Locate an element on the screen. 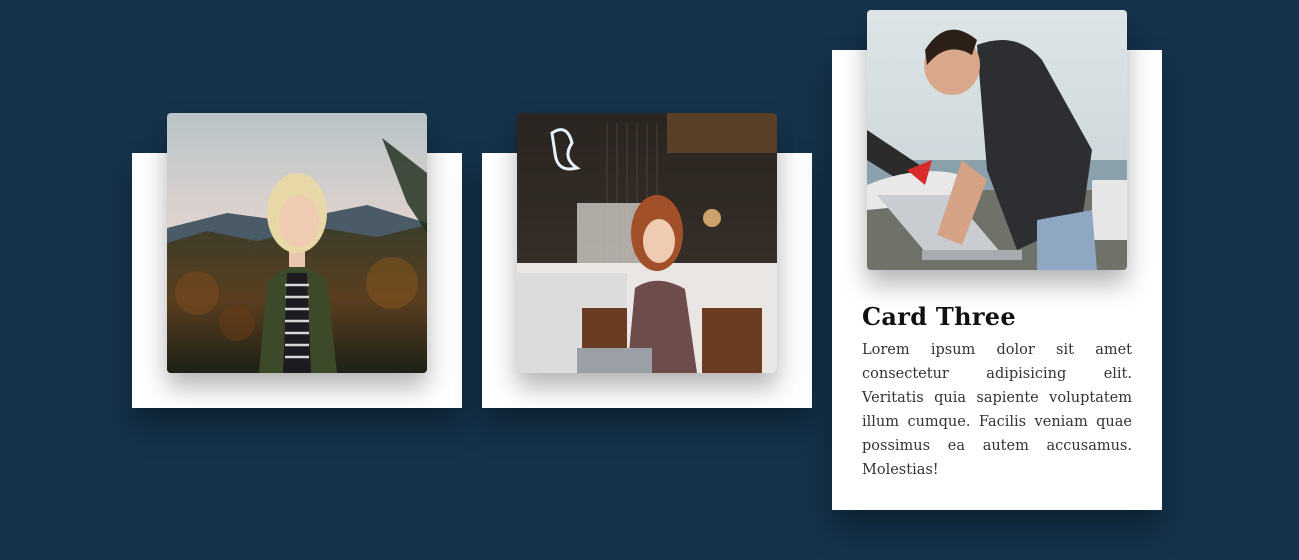 Image resolution: width=1299 pixels, height=560 pixels. woman-cafe-laptop-image is located at coordinates (647, 243).